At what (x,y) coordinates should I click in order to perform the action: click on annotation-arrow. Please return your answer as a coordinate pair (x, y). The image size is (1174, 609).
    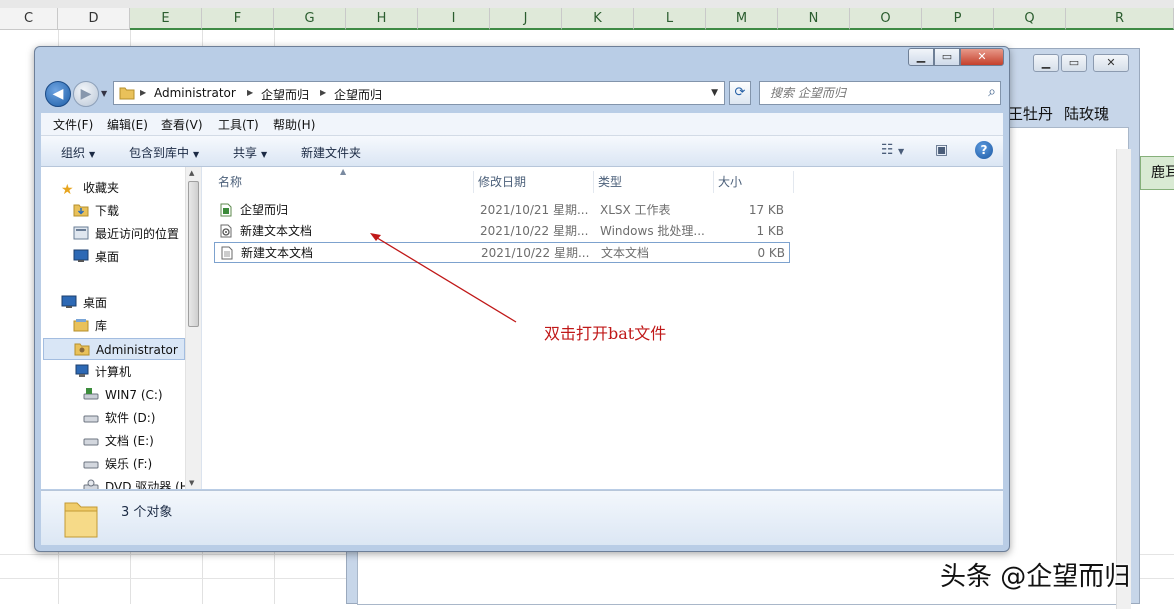
    Looking at the image, I should click on (443, 278).